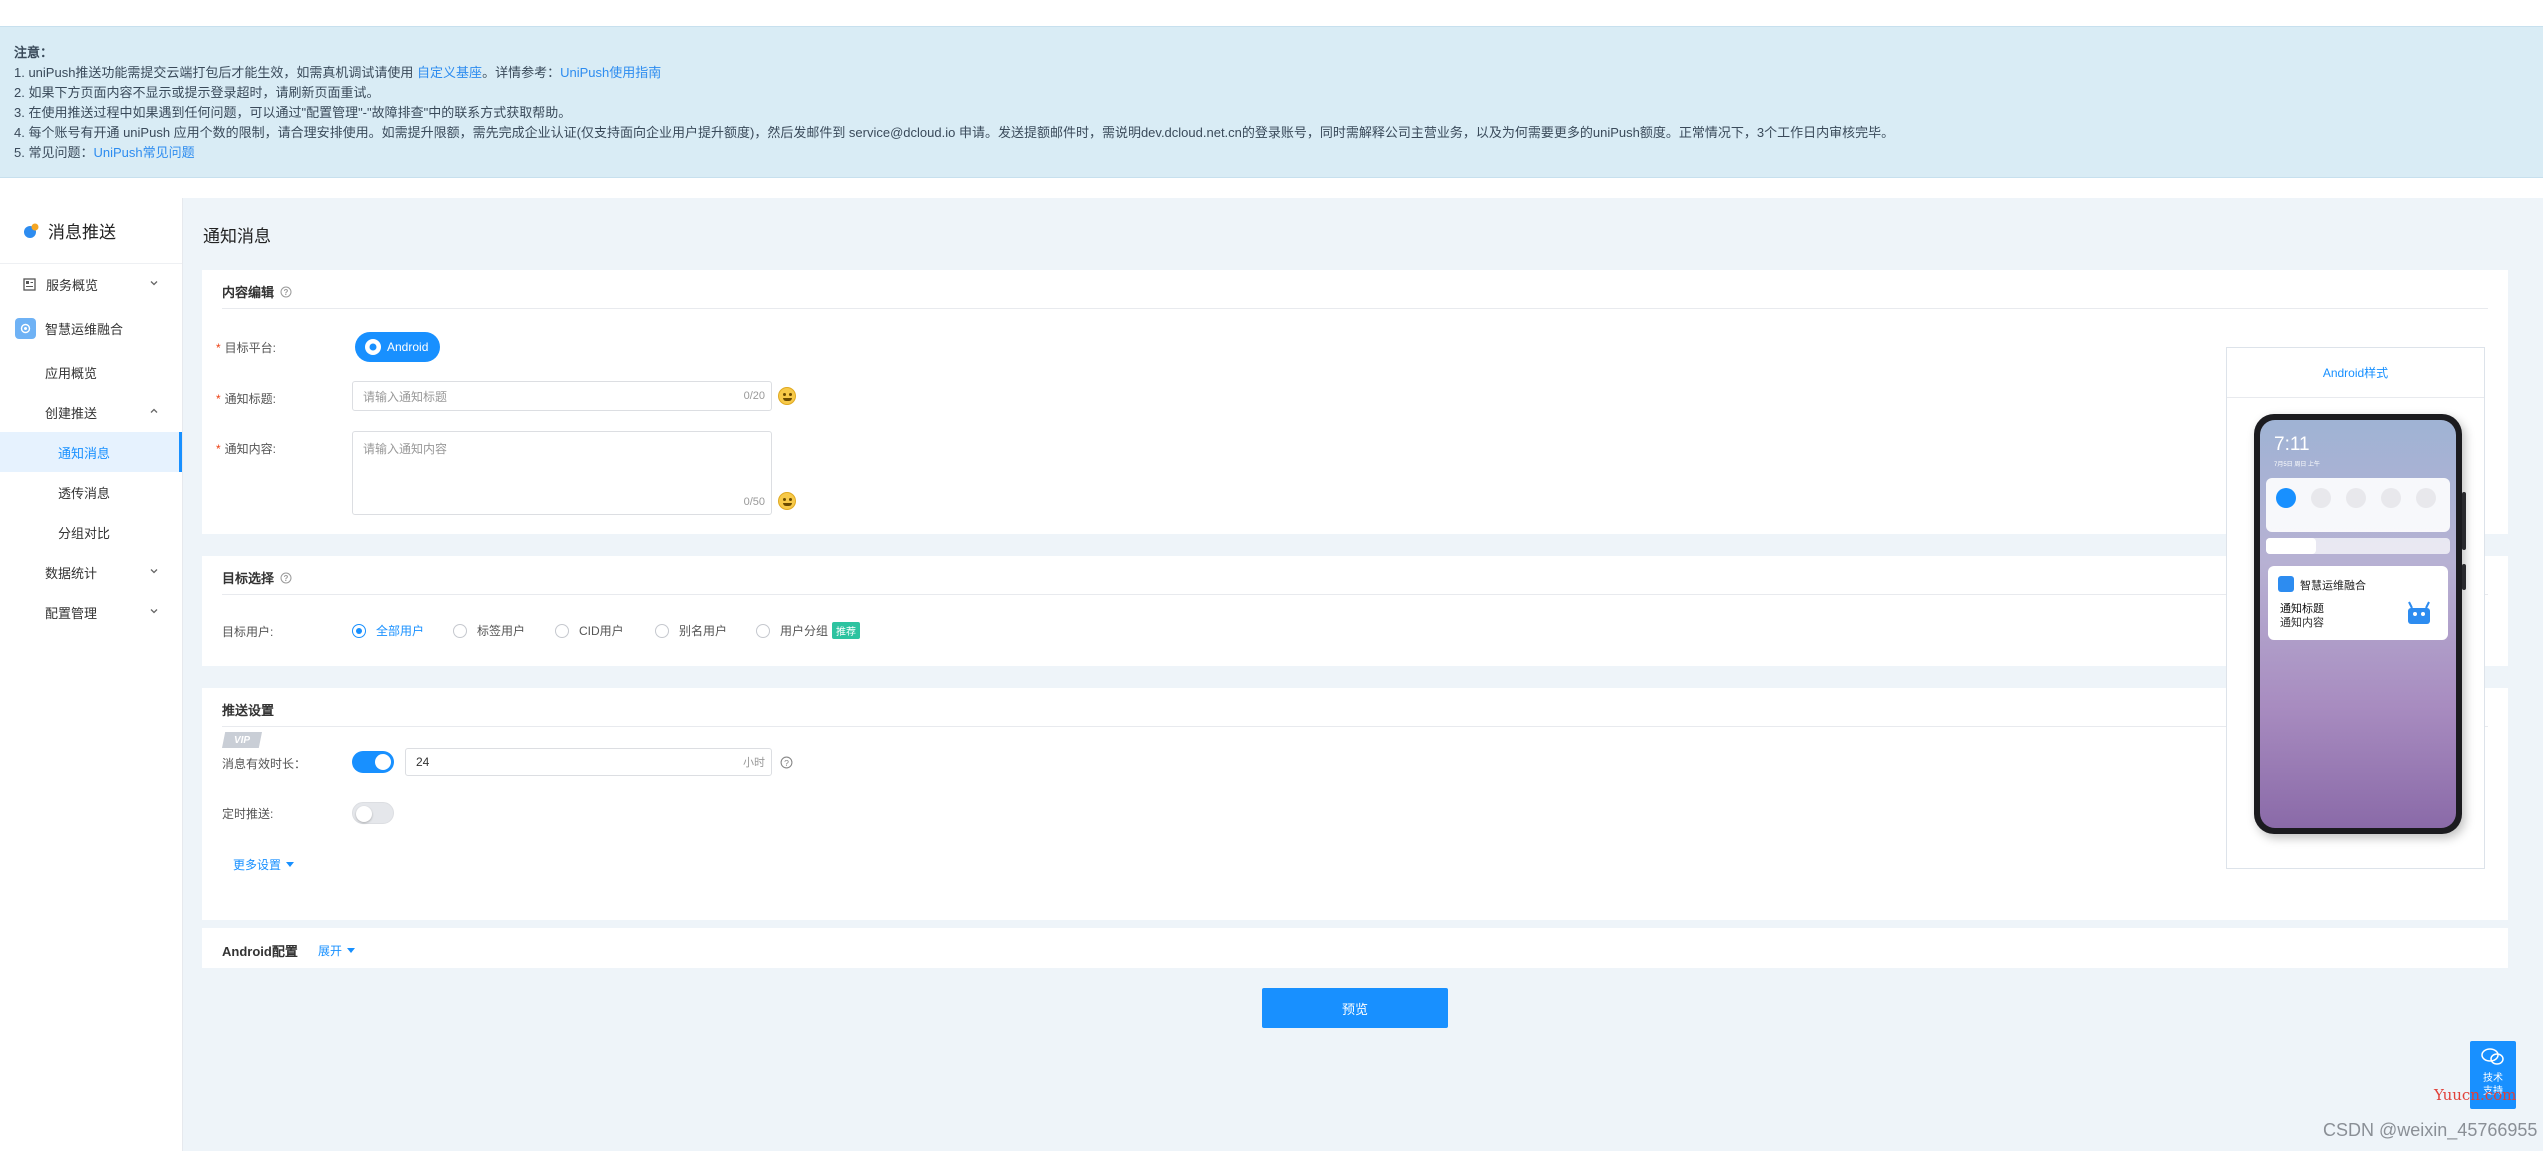 Image resolution: width=2543 pixels, height=1151 pixels. I want to click on notif-title-placeholder: 请输入通知标题, so click(405, 396).